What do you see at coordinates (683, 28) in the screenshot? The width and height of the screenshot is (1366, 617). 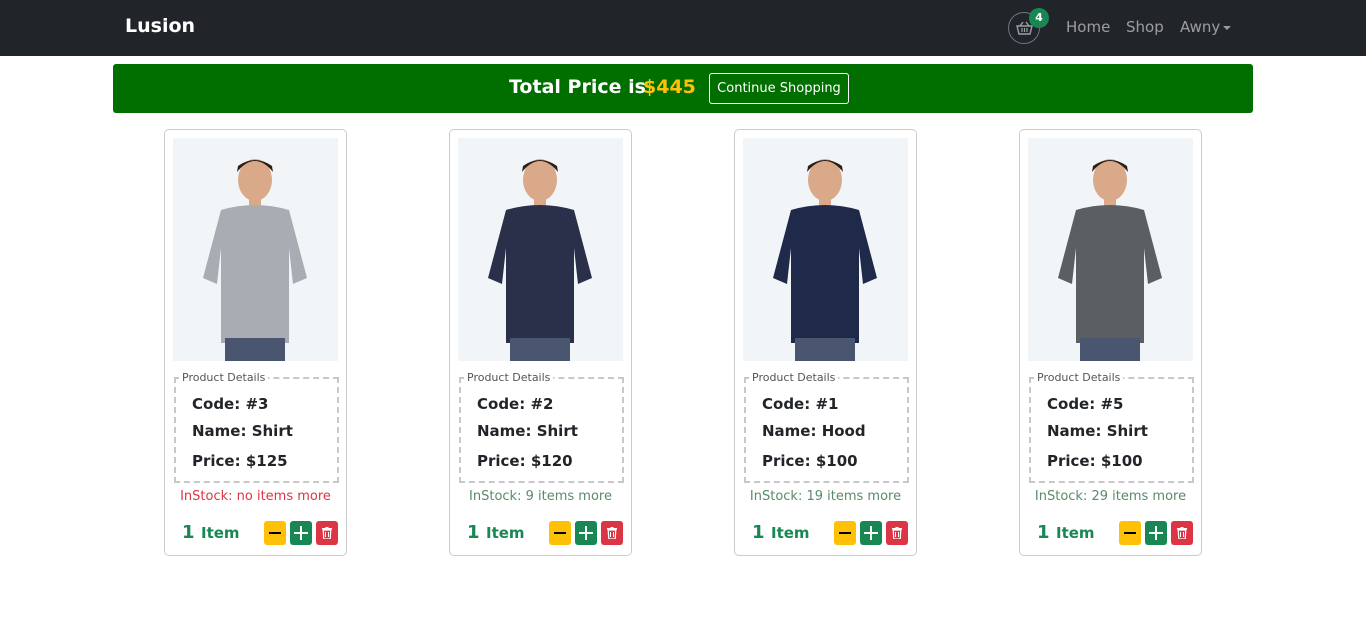 I see `navbar: Lusion 4 Home Shop Awny` at bounding box center [683, 28].